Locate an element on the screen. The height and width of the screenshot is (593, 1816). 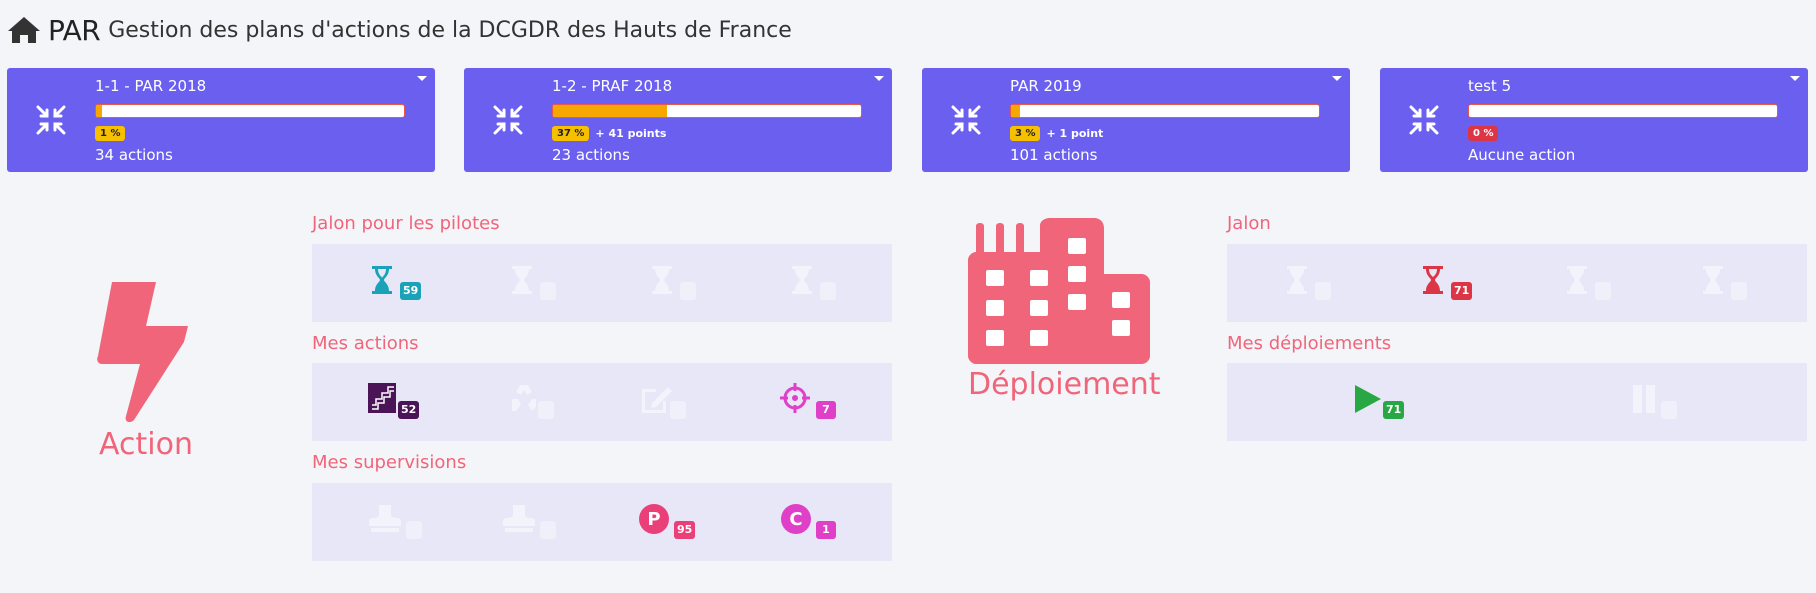
plan-points: + 41 points is located at coordinates (631, 133).